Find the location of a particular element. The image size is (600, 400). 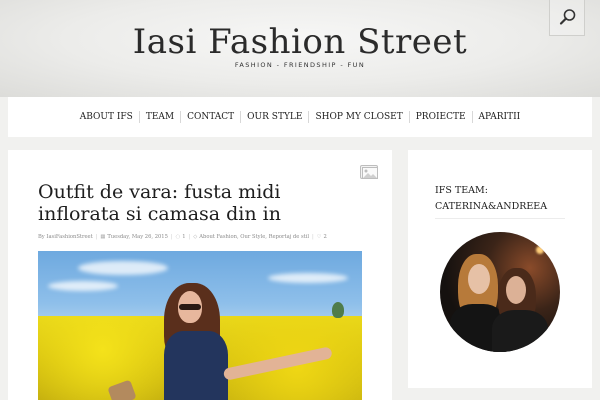

post-date: Tuesday, May 26, 2015 is located at coordinates (137, 237).